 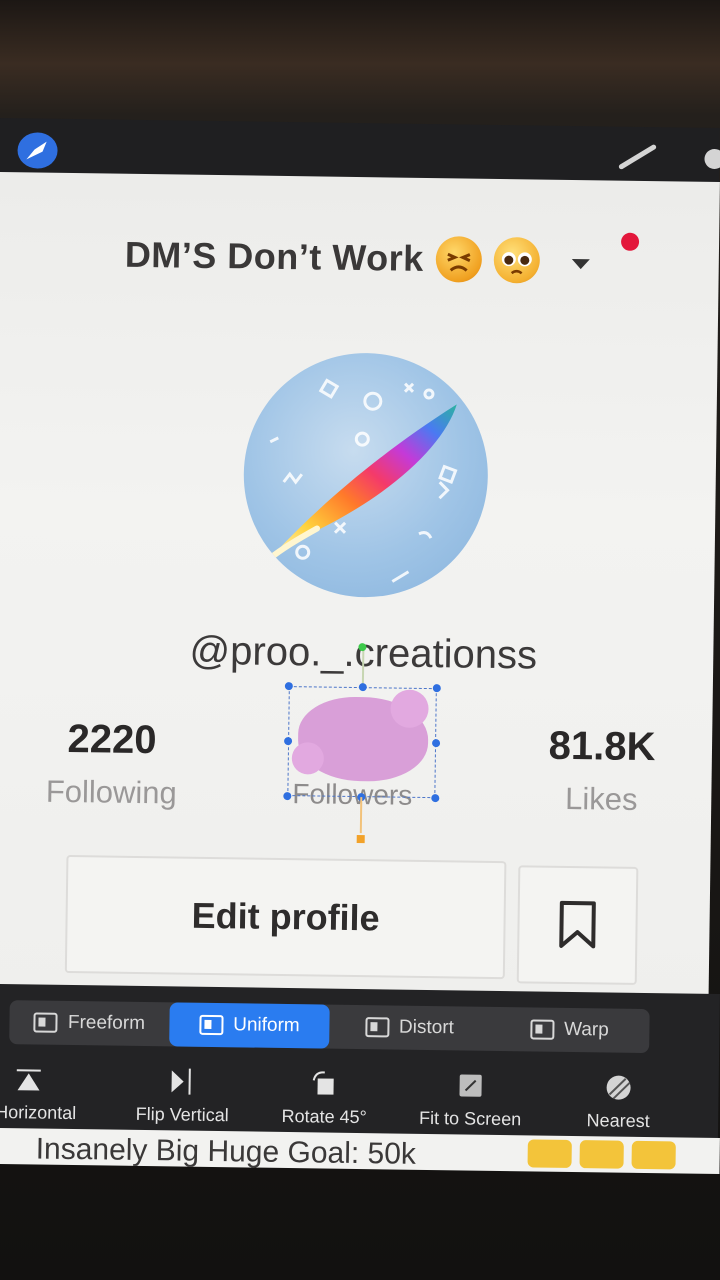 What do you see at coordinates (112, 740) in the screenshot?
I see `following-count: 2220` at bounding box center [112, 740].